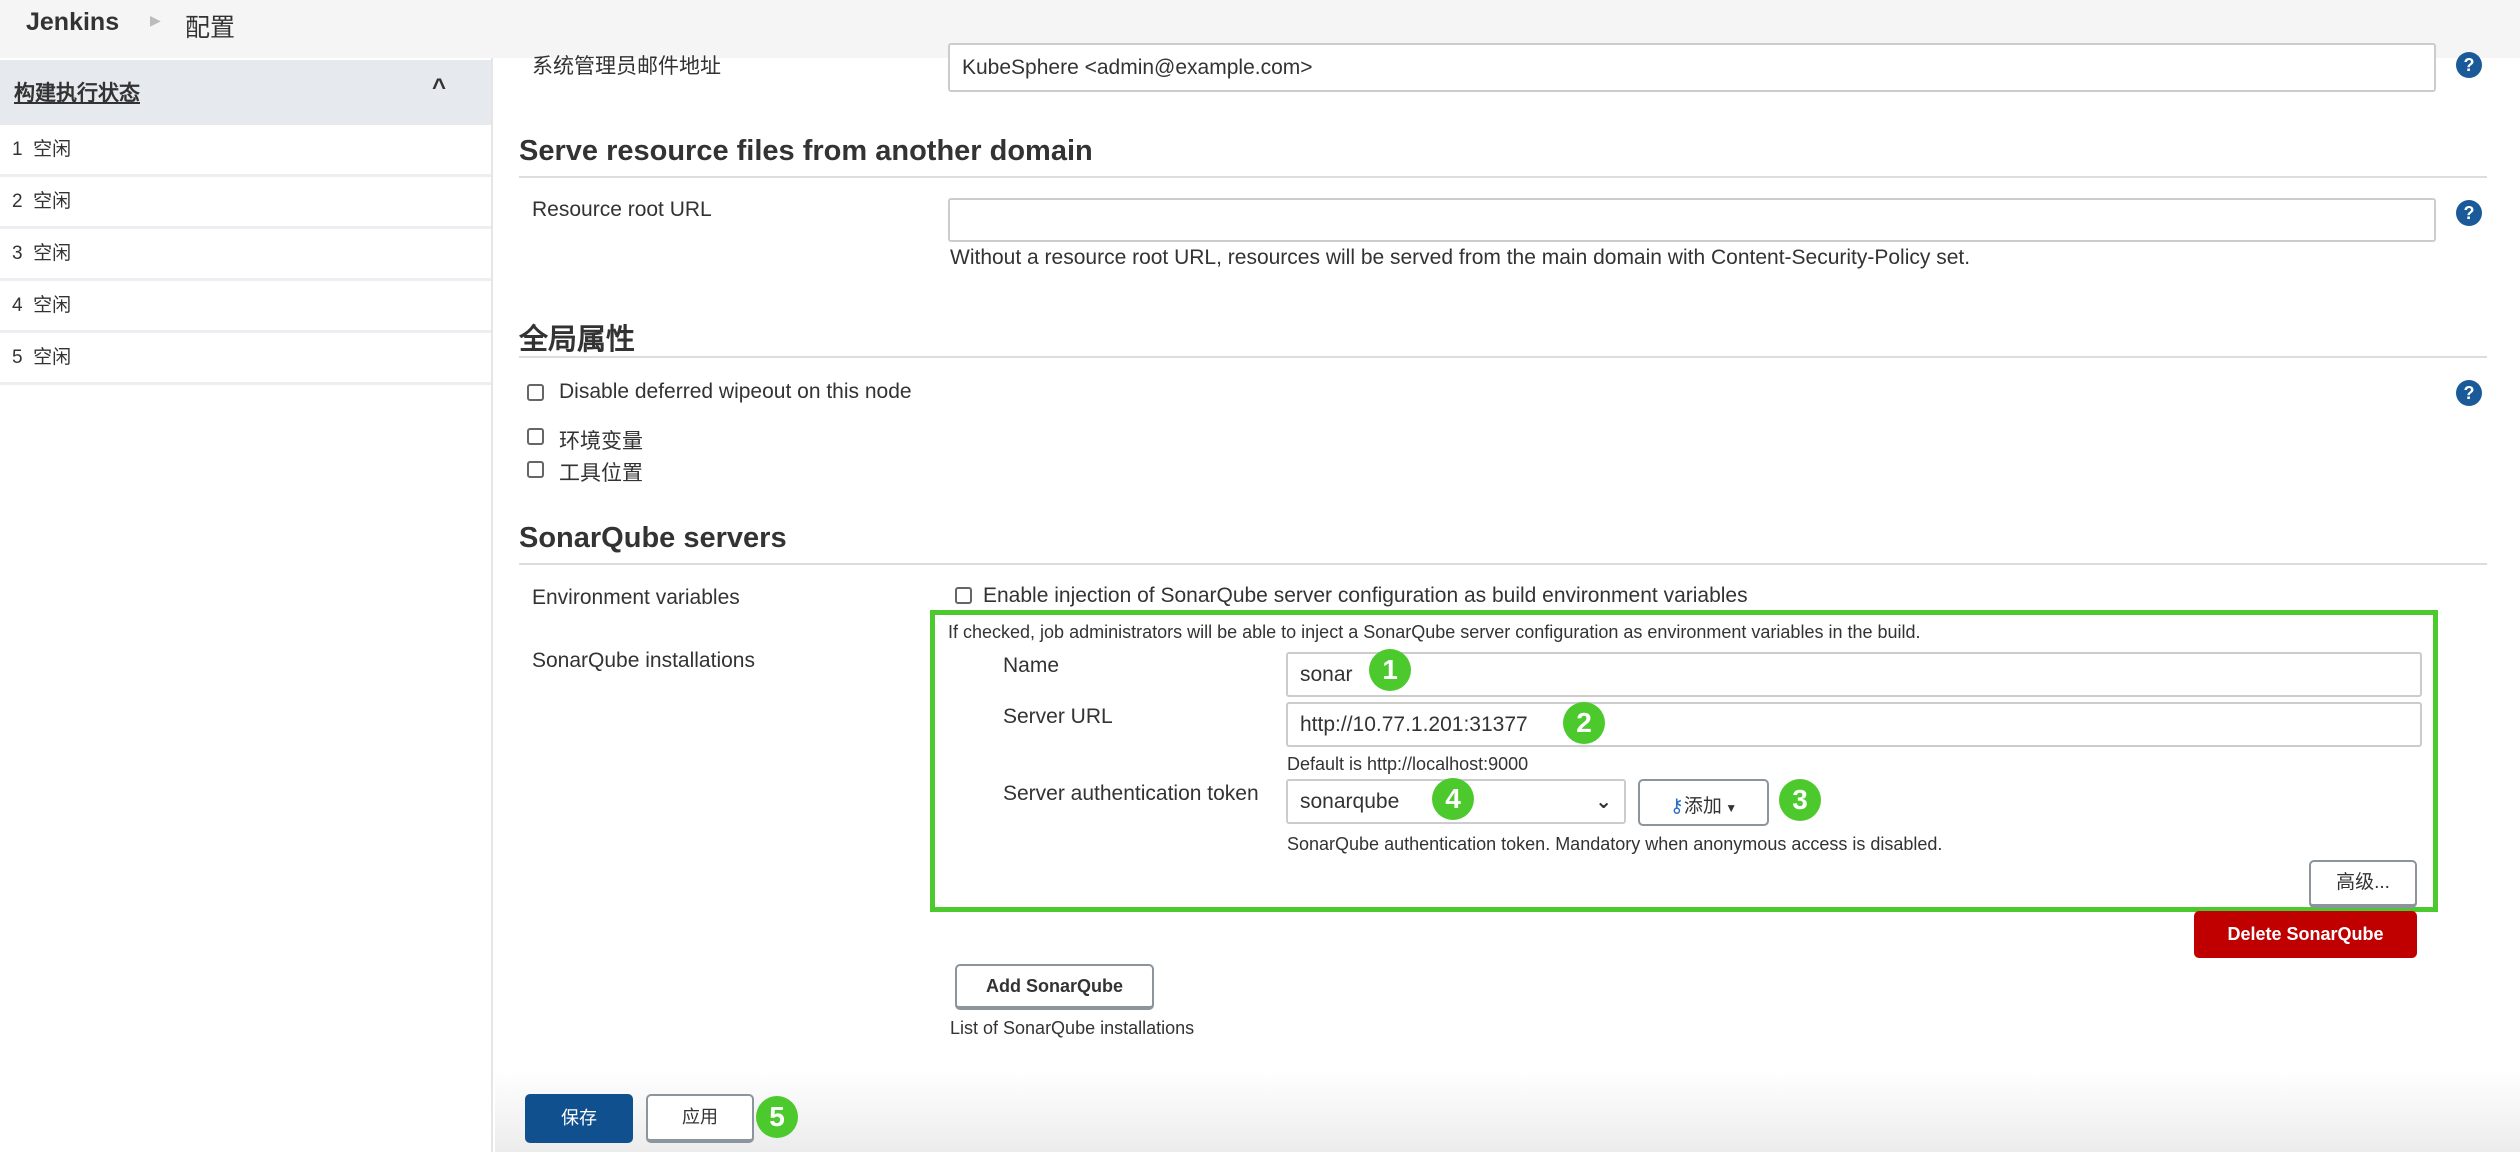  I want to click on executor-item: 1 空闲, so click(245, 151).